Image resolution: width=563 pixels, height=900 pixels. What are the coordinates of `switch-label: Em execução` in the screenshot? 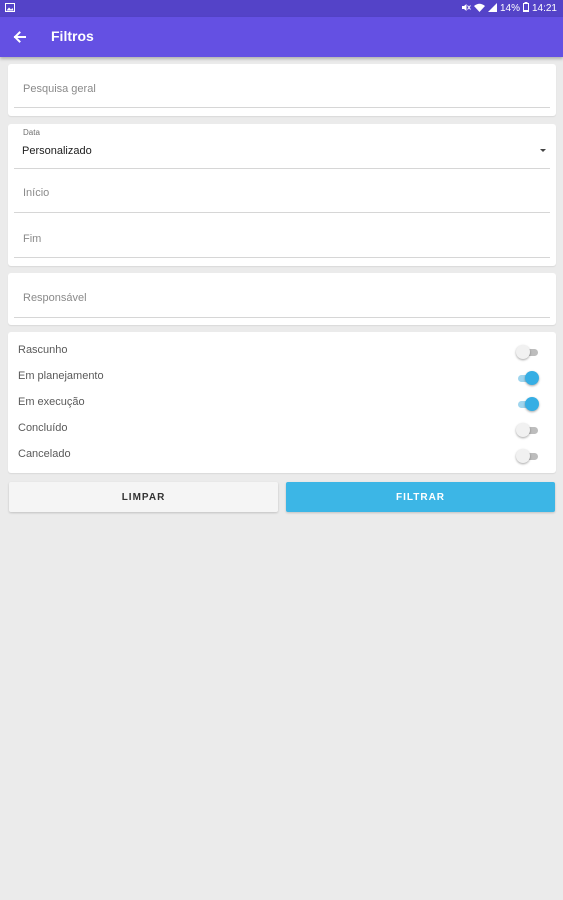 It's located at (51, 402).